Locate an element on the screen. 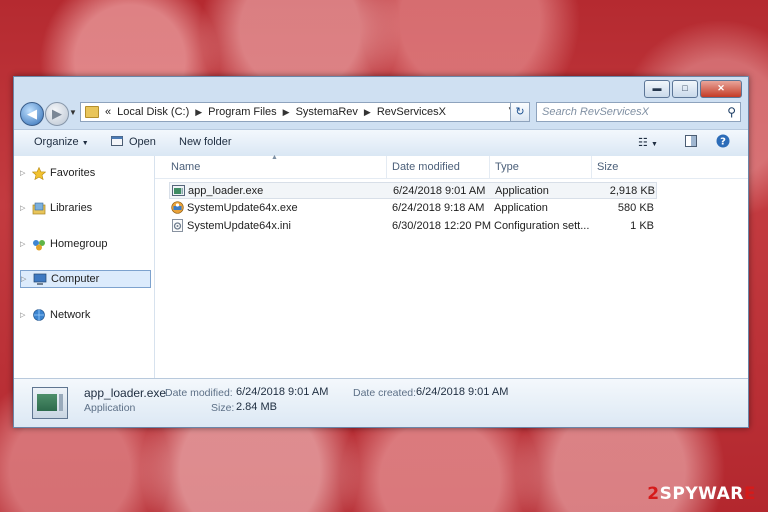 This screenshot has width=768, height=512. maximize-button: □ is located at coordinates (685, 89).